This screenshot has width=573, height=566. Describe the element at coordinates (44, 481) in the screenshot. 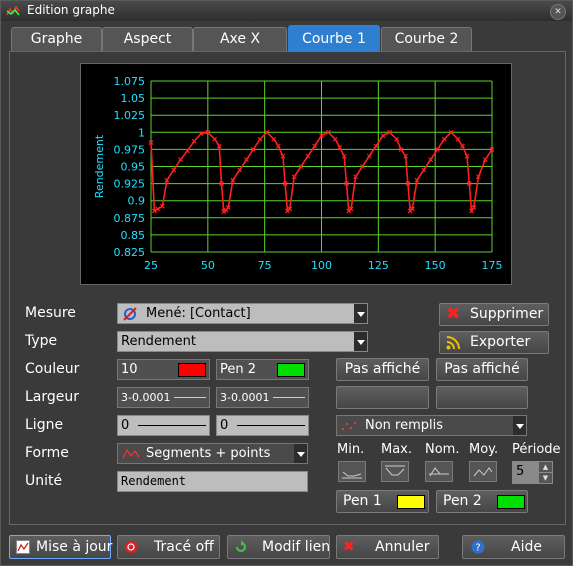

I see `unite-label: Unité` at that location.